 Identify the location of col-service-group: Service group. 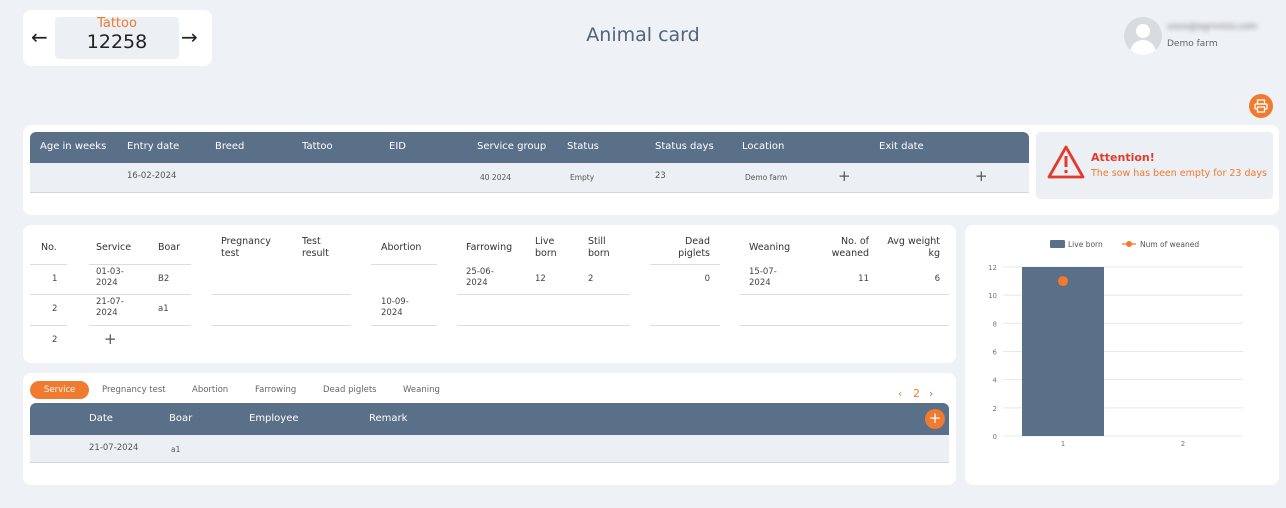
(512, 146).